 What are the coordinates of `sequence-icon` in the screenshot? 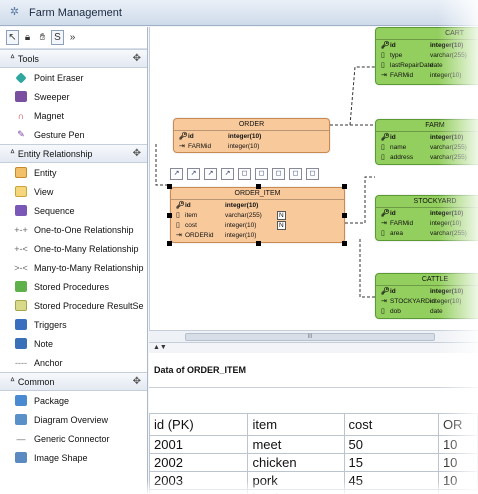 It's located at (21, 211).